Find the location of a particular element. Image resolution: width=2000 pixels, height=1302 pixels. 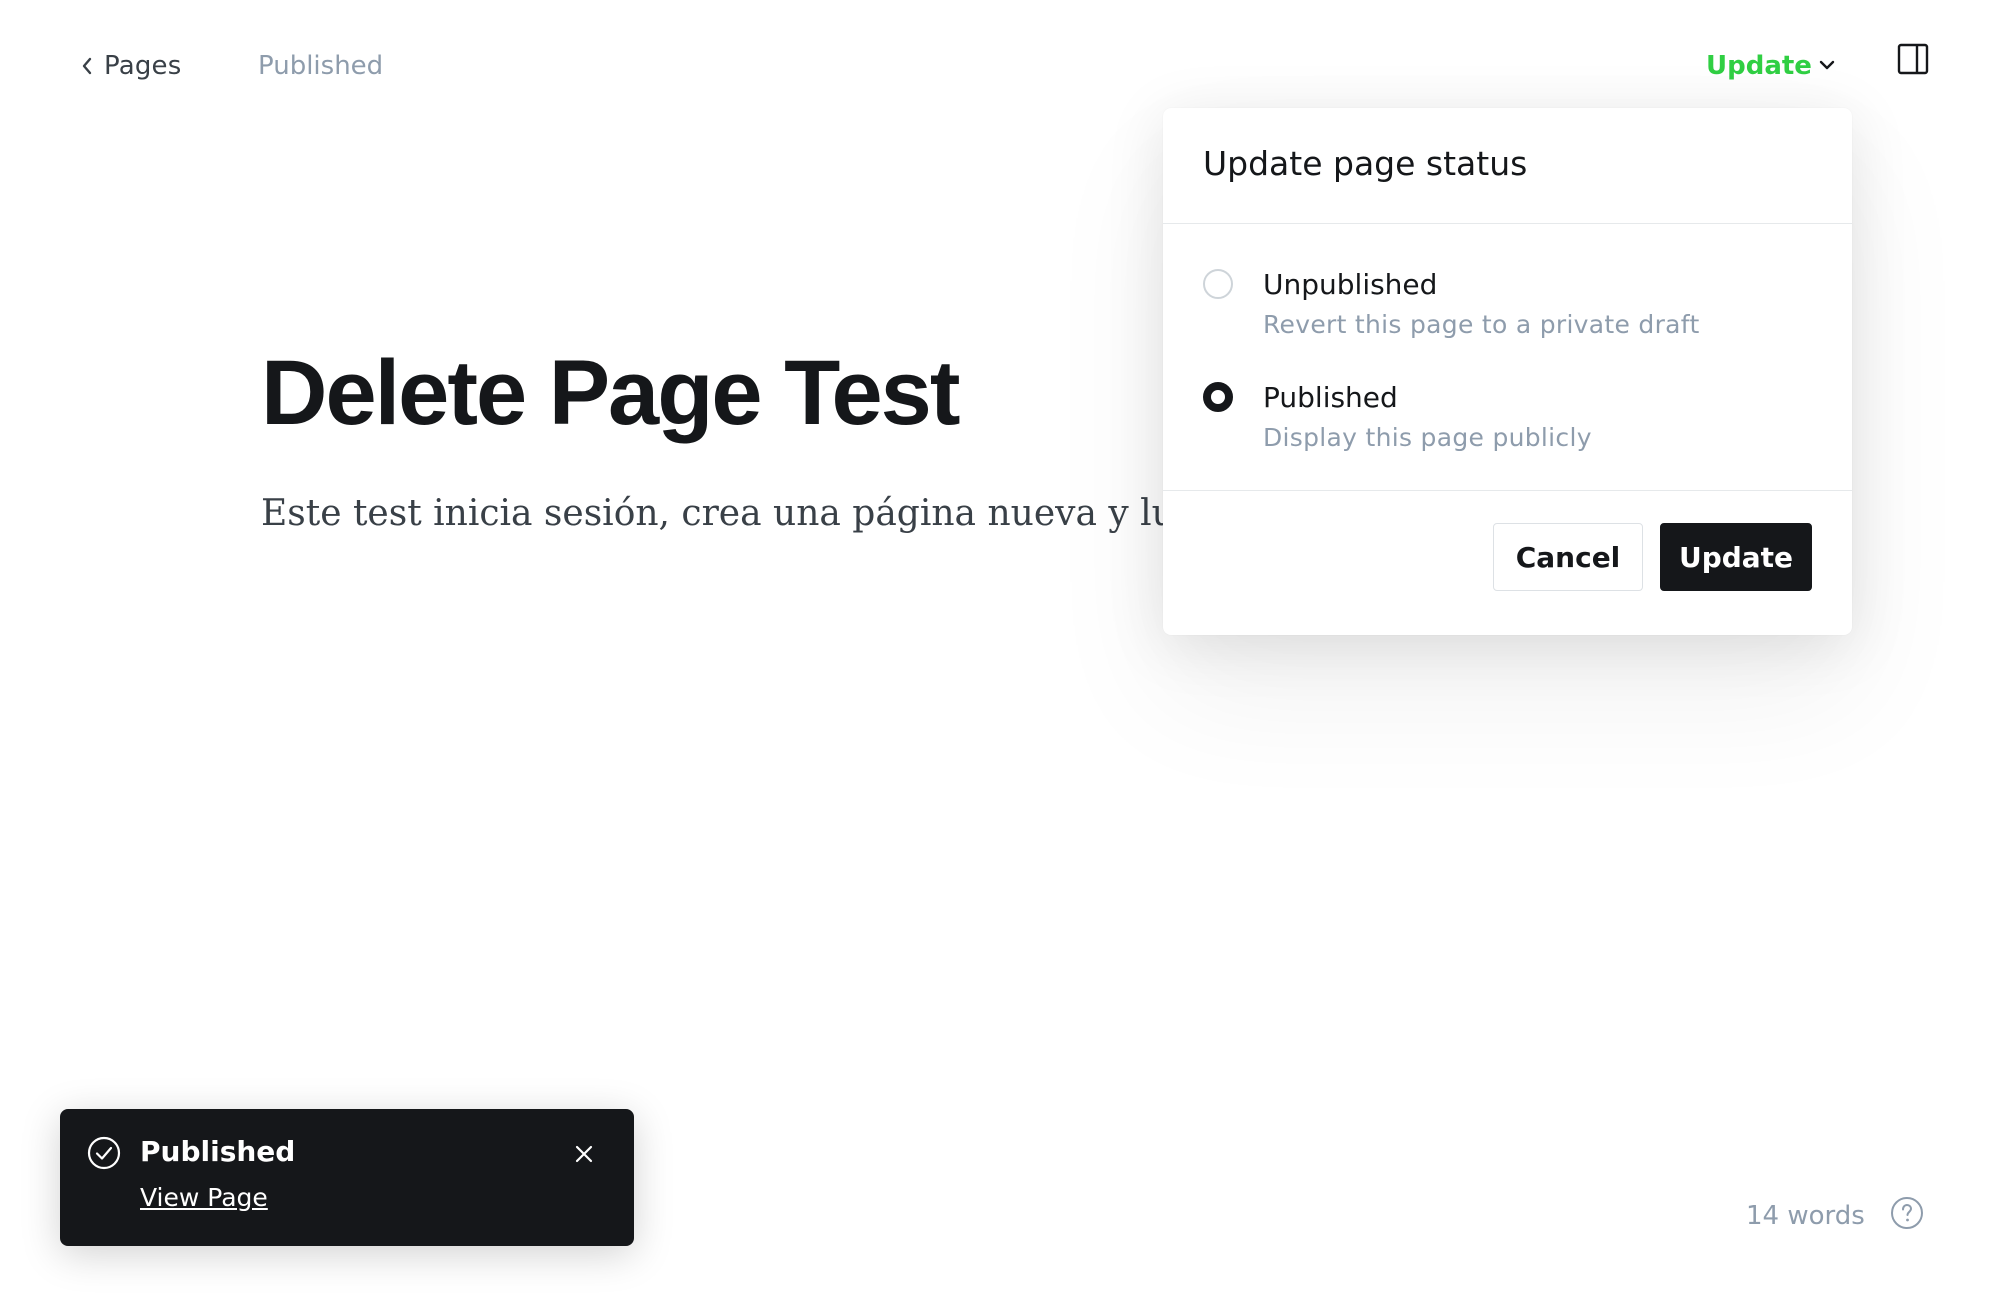

option-description: Display this page publicly is located at coordinates (1427, 437).